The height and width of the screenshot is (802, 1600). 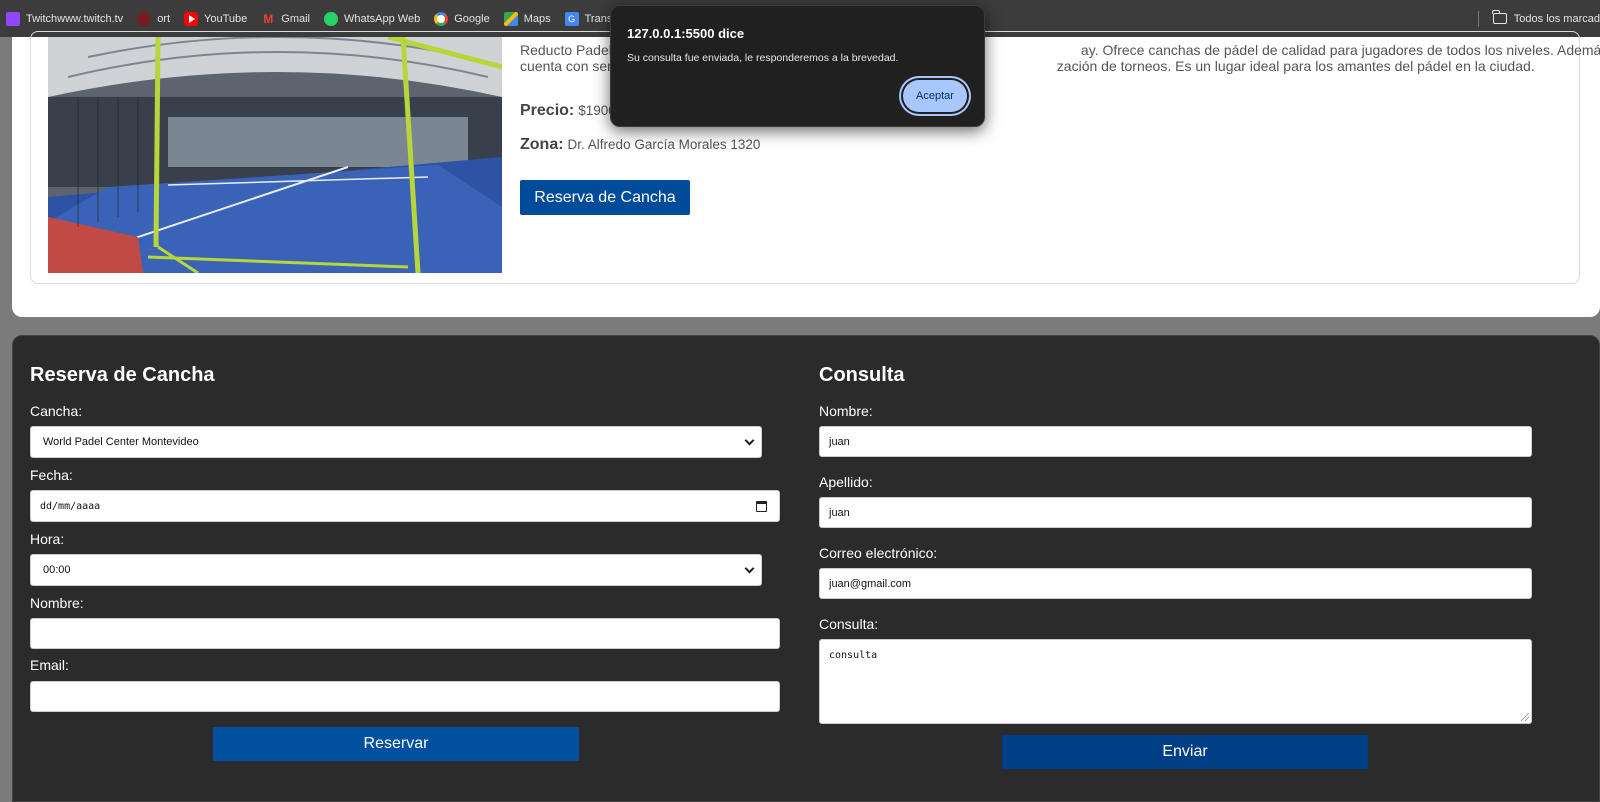 What do you see at coordinates (839, 512) in the screenshot?
I see `last-name-value: juan` at bounding box center [839, 512].